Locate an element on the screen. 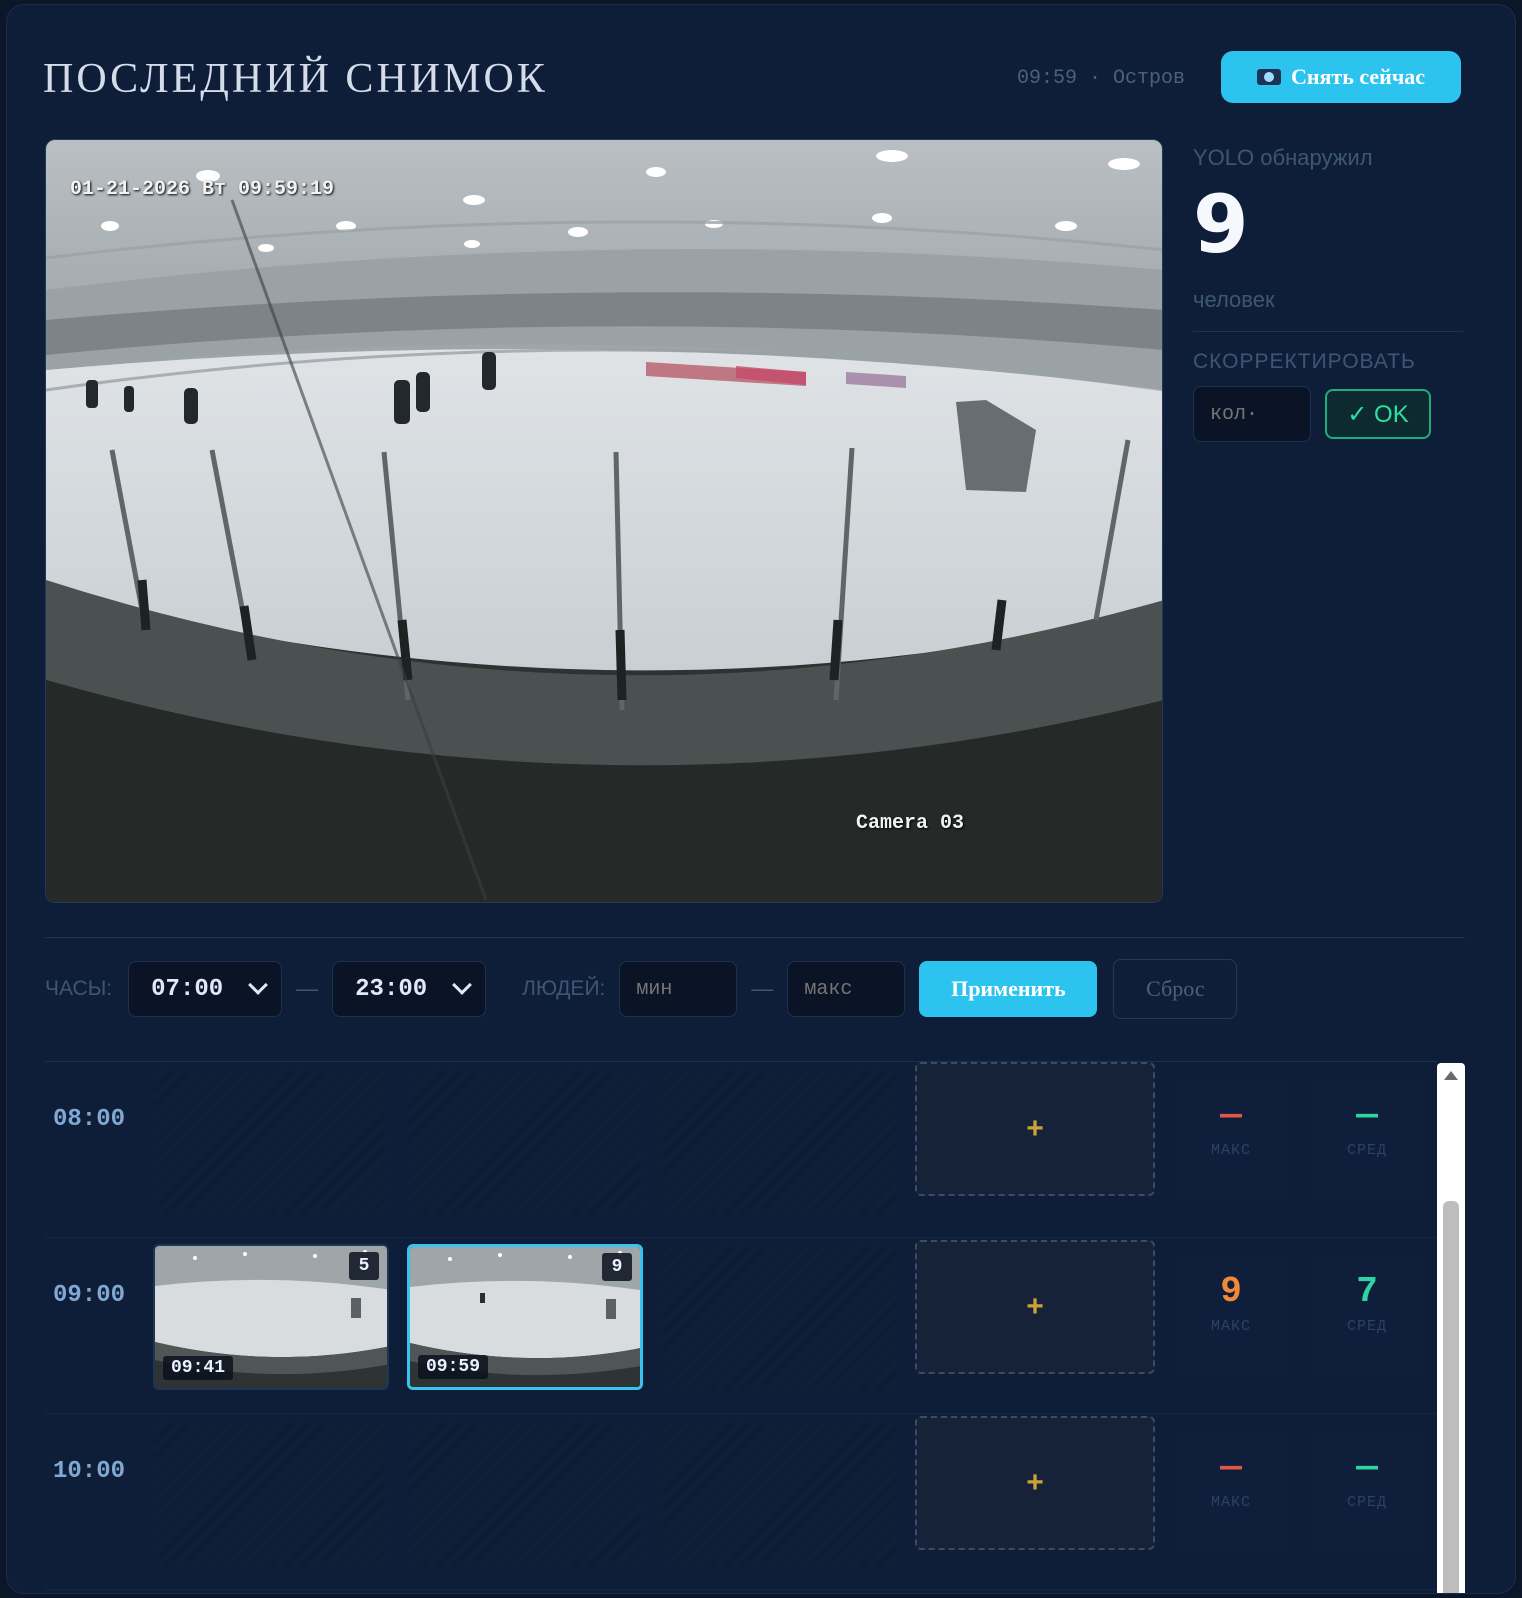 The image size is (1522, 1598). hour-to-select: 23:00 is located at coordinates (409, 989).